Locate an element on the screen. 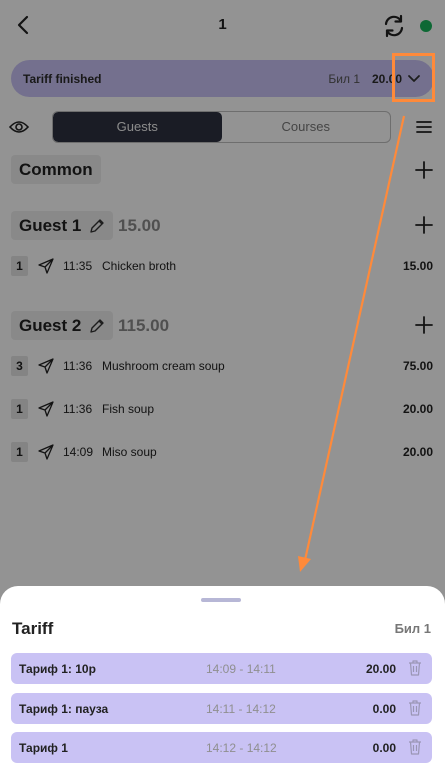  tariff-time: 14:11 - 14:12 is located at coordinates (241, 709).